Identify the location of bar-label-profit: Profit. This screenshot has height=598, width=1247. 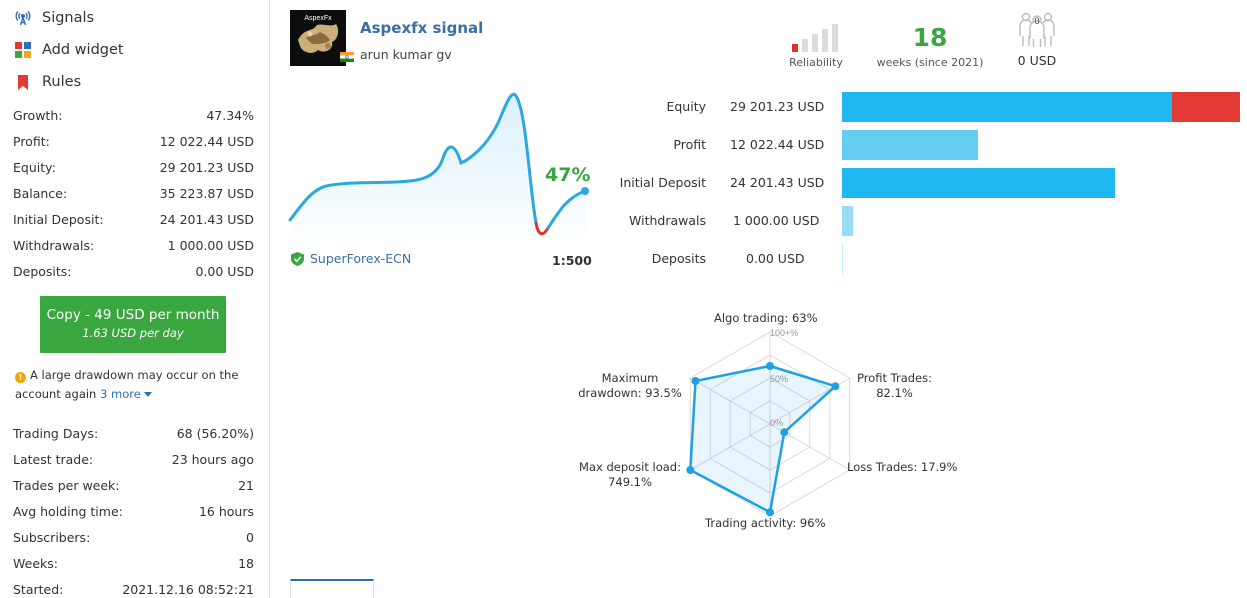
(653, 145).